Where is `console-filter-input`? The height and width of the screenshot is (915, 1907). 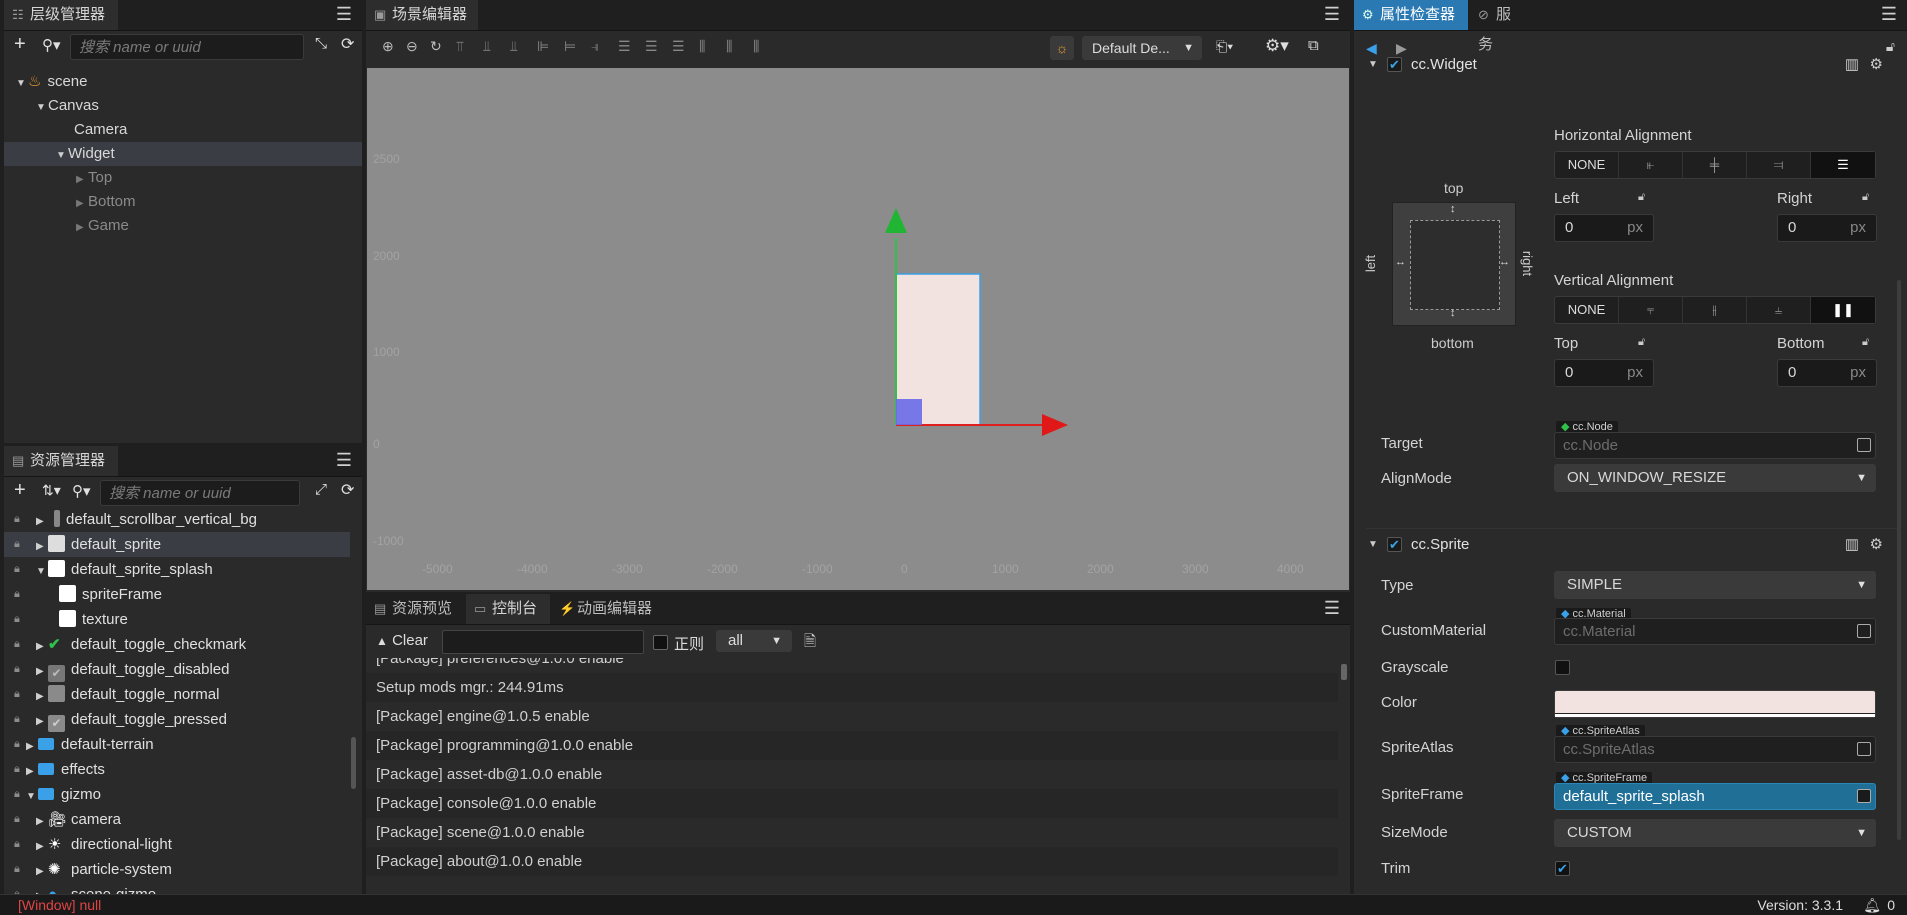
console-filter-input is located at coordinates (543, 642).